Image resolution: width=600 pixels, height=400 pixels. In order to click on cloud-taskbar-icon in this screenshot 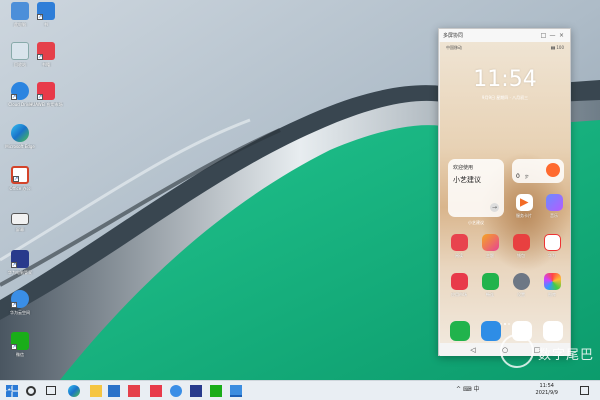, I will do `click(176, 391)`.